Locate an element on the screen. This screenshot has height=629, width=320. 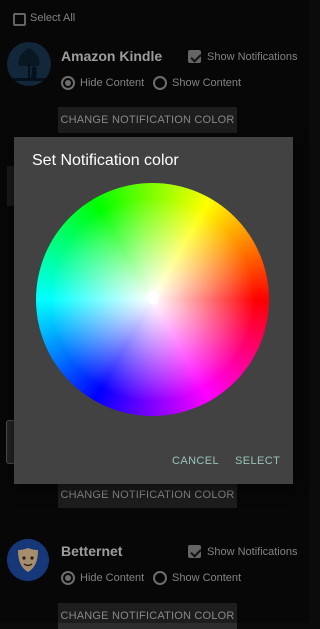
cancel-button: CANCEL is located at coordinates (195, 461).